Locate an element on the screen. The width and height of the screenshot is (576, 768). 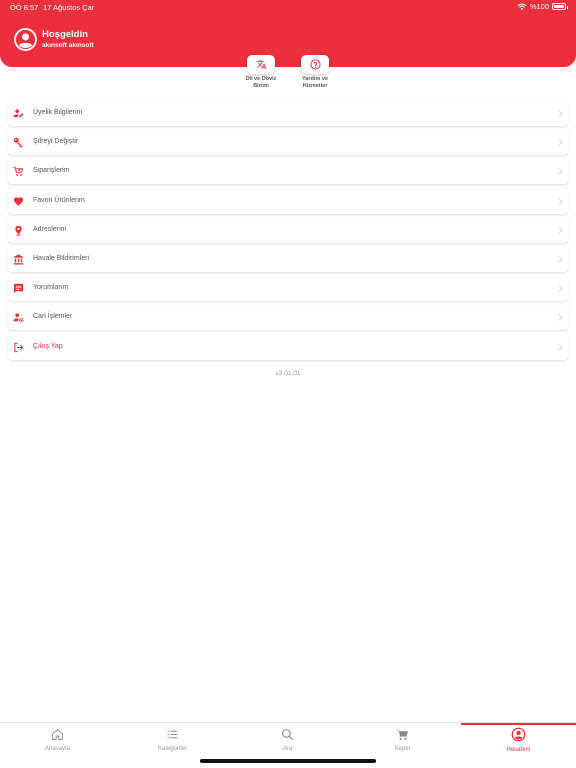
location-pin-icon is located at coordinates (18, 230).